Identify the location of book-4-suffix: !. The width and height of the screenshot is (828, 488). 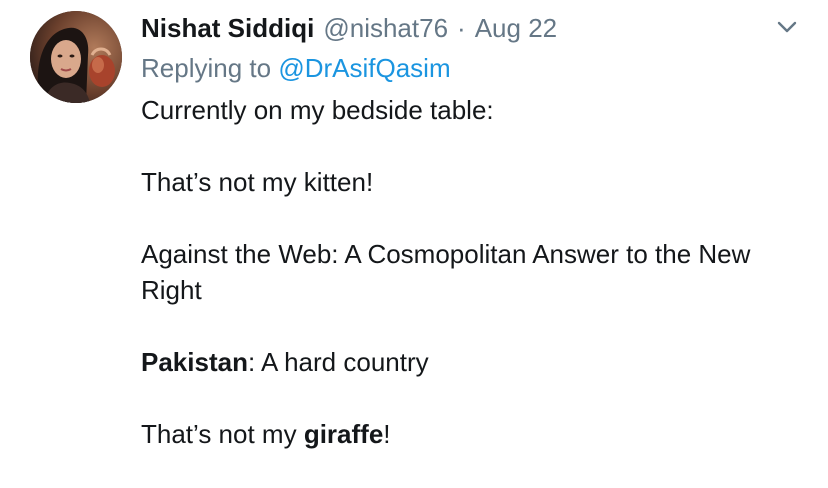
(387, 434).